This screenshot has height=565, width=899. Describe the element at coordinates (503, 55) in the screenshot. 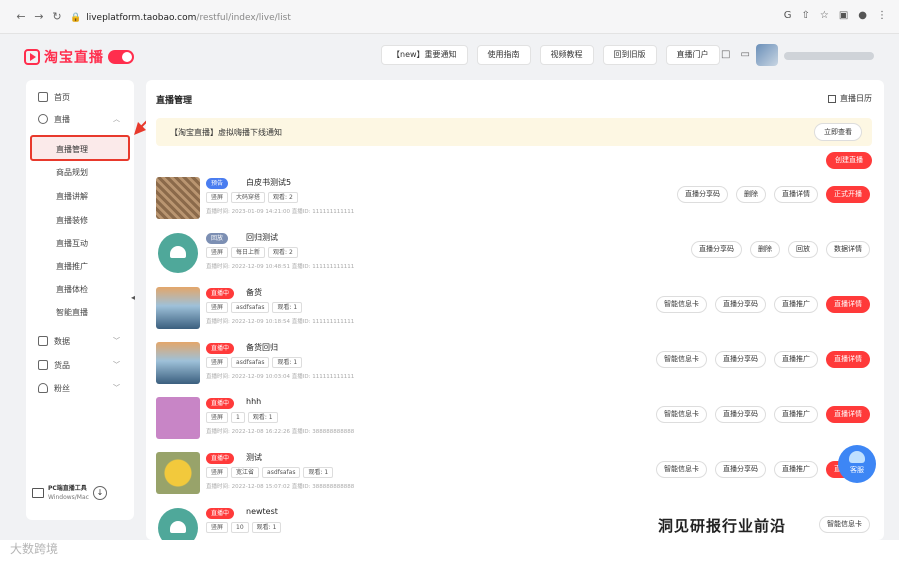

I see `top-nav-guide: 使用指南` at that location.